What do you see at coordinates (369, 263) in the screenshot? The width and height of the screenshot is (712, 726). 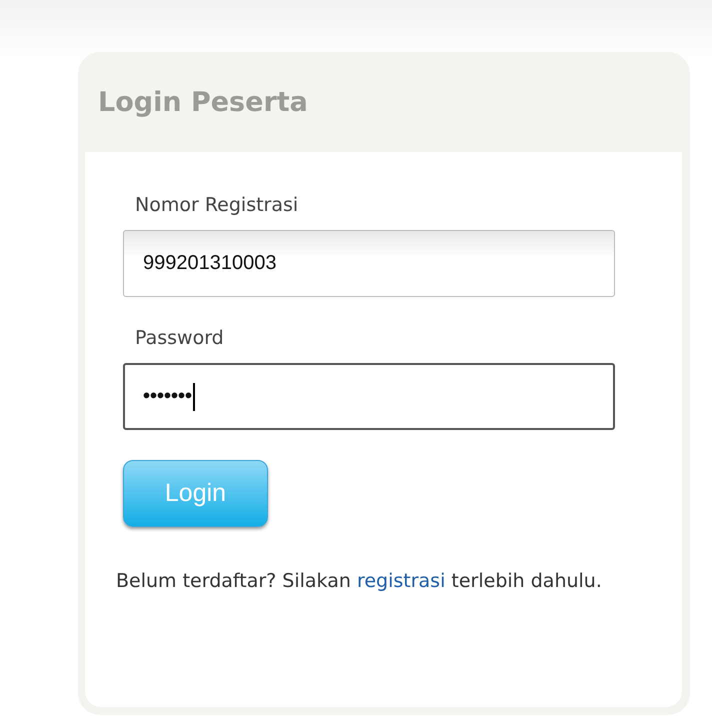 I see `input-field: 999201310003` at bounding box center [369, 263].